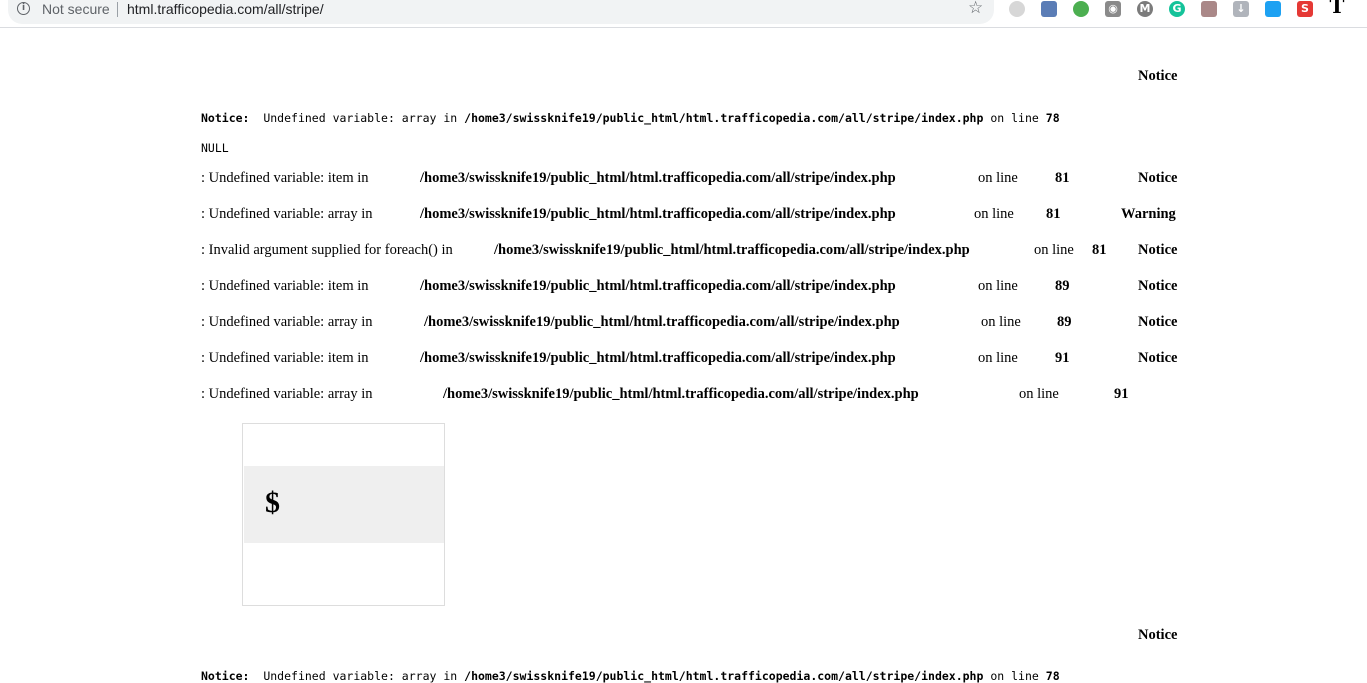 This screenshot has height=683, width=1367. What do you see at coordinates (1305, 9) in the screenshot?
I see `s-icon: S` at bounding box center [1305, 9].